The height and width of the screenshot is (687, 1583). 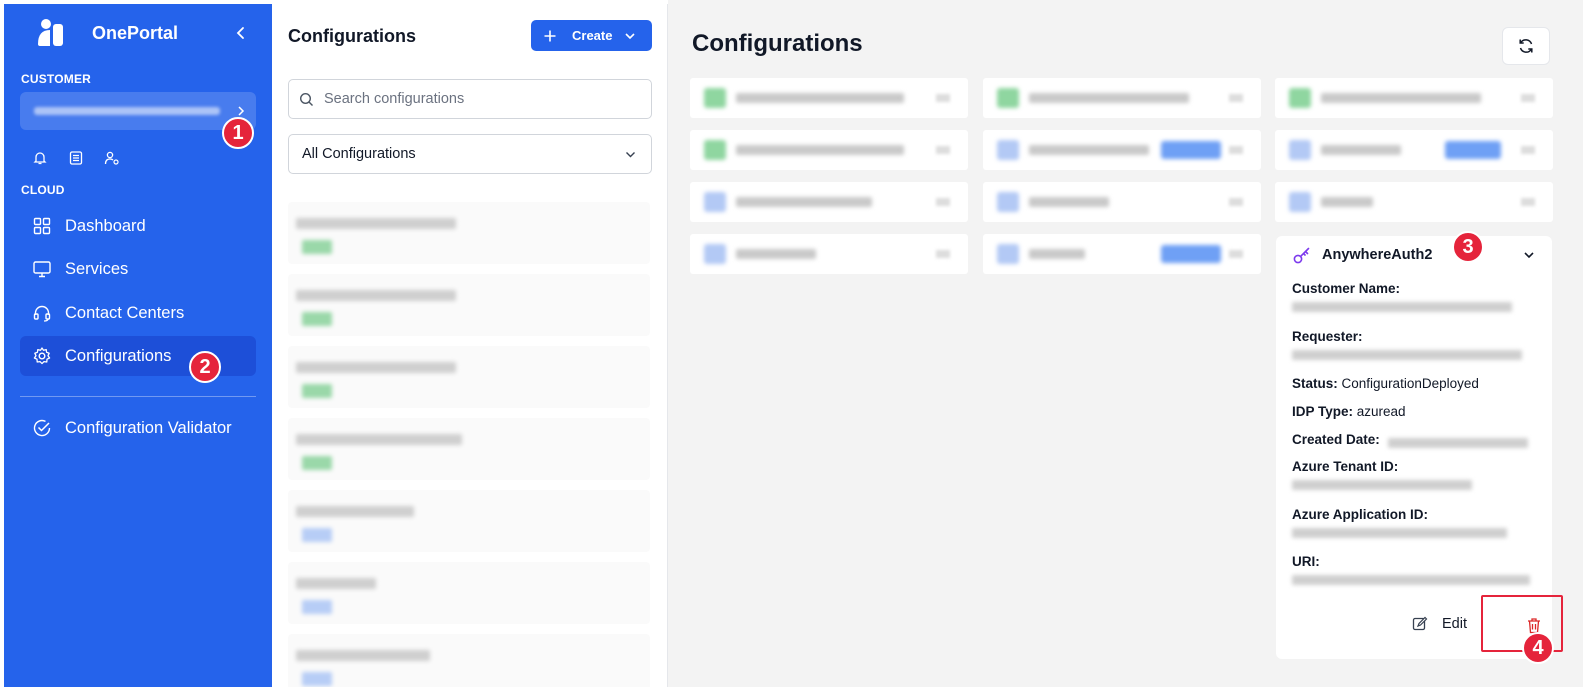 I want to click on document-list-icon, so click(x=76, y=158).